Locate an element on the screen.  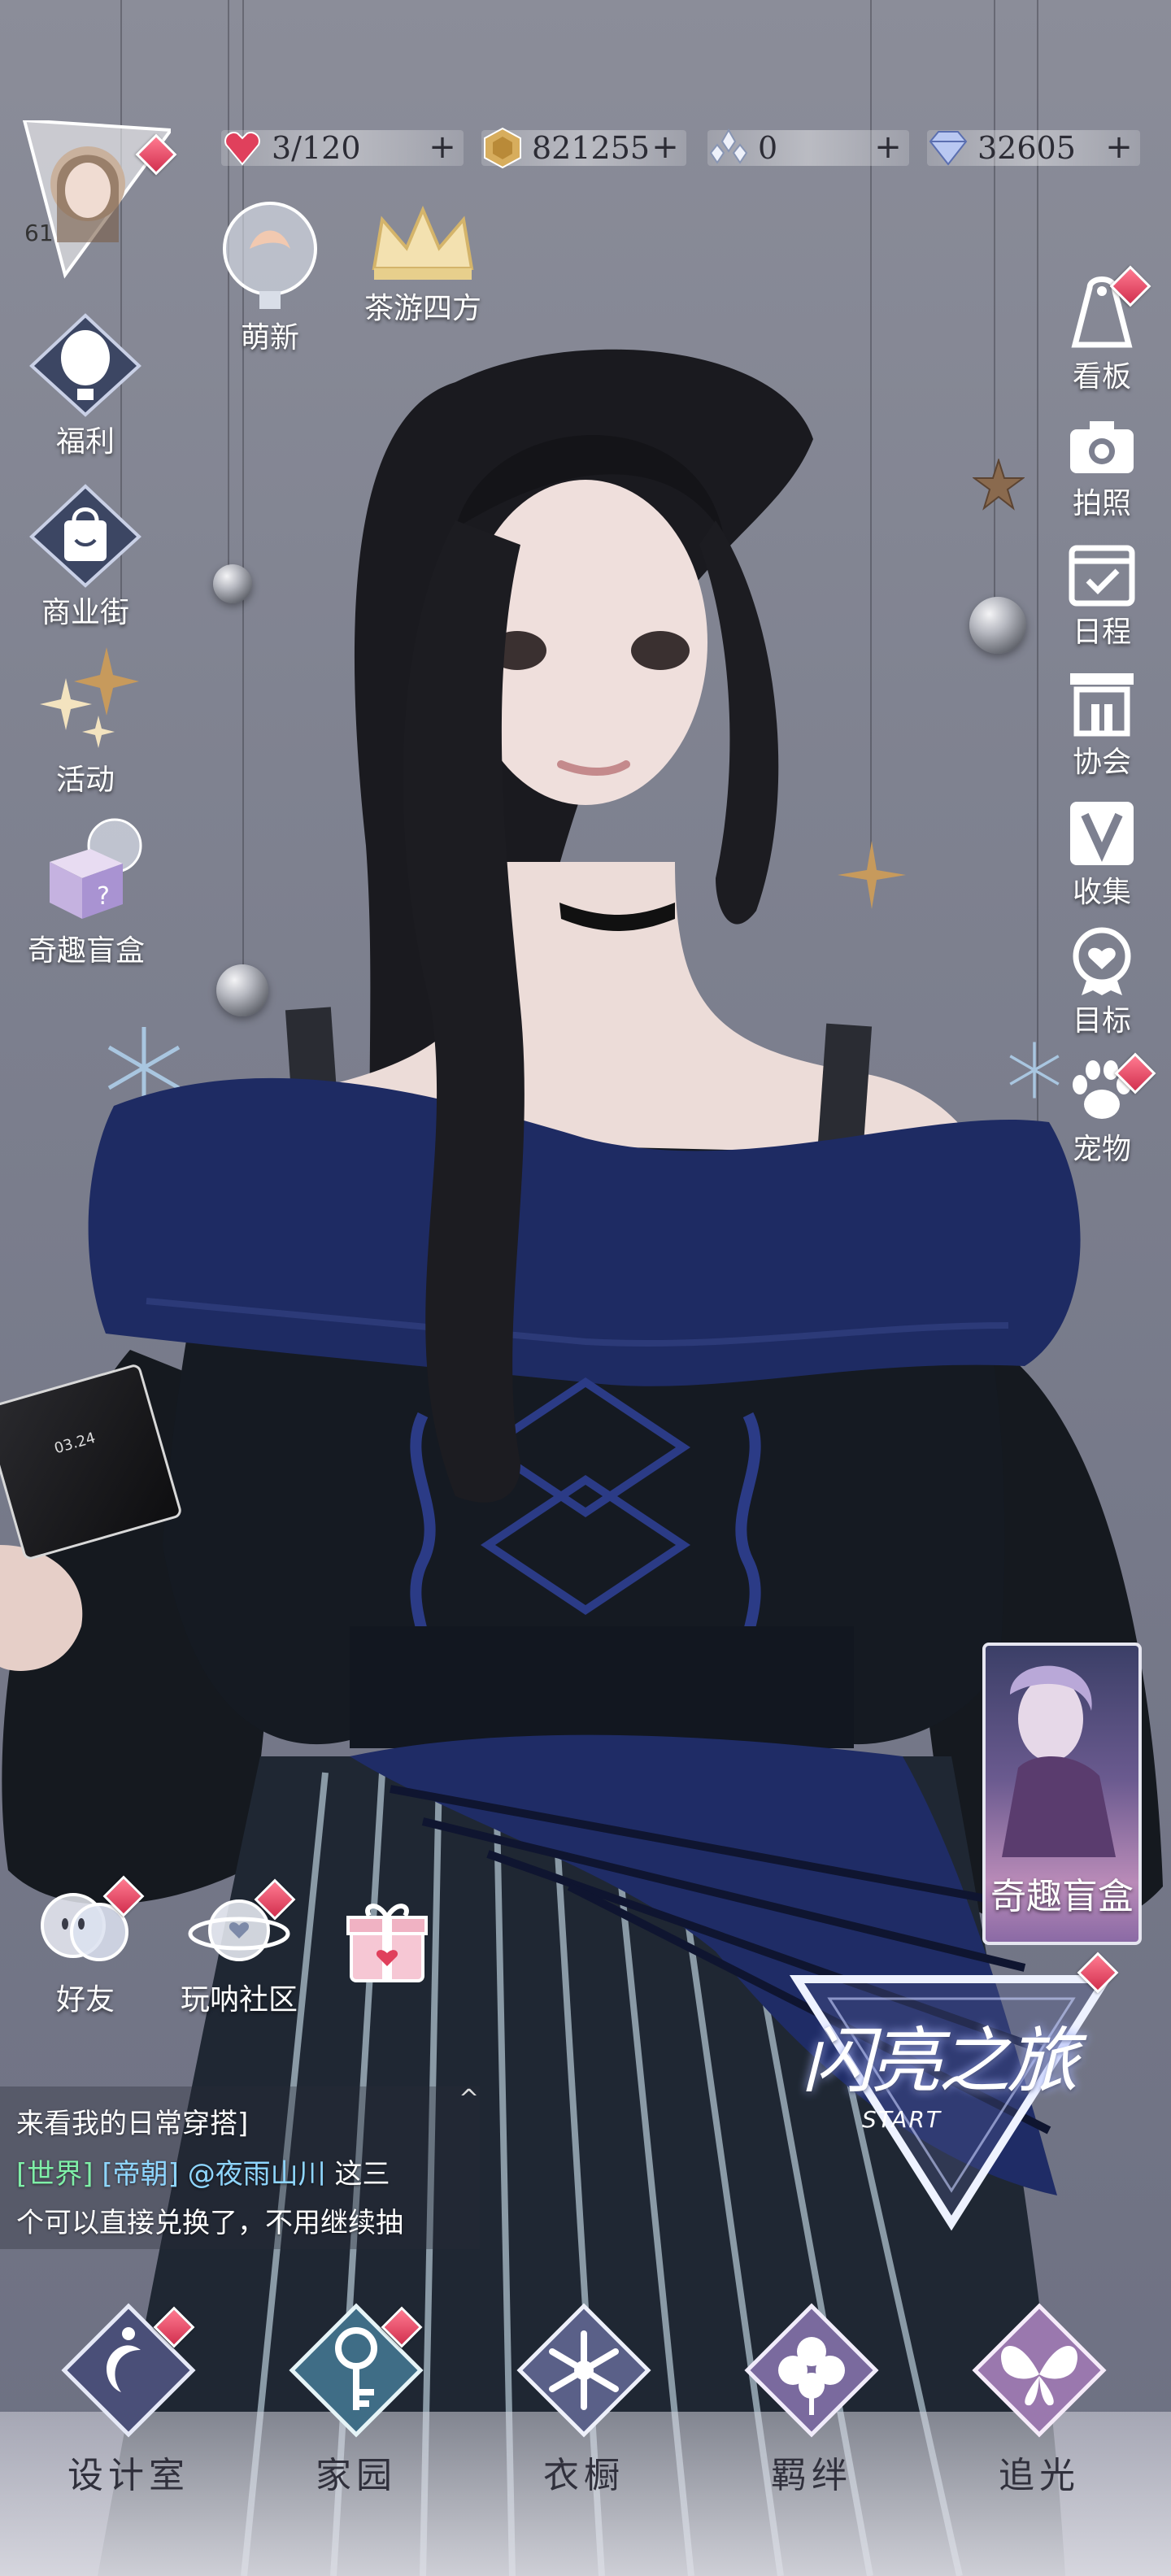
menu-activity: 活动 is located at coordinates (85, 720).